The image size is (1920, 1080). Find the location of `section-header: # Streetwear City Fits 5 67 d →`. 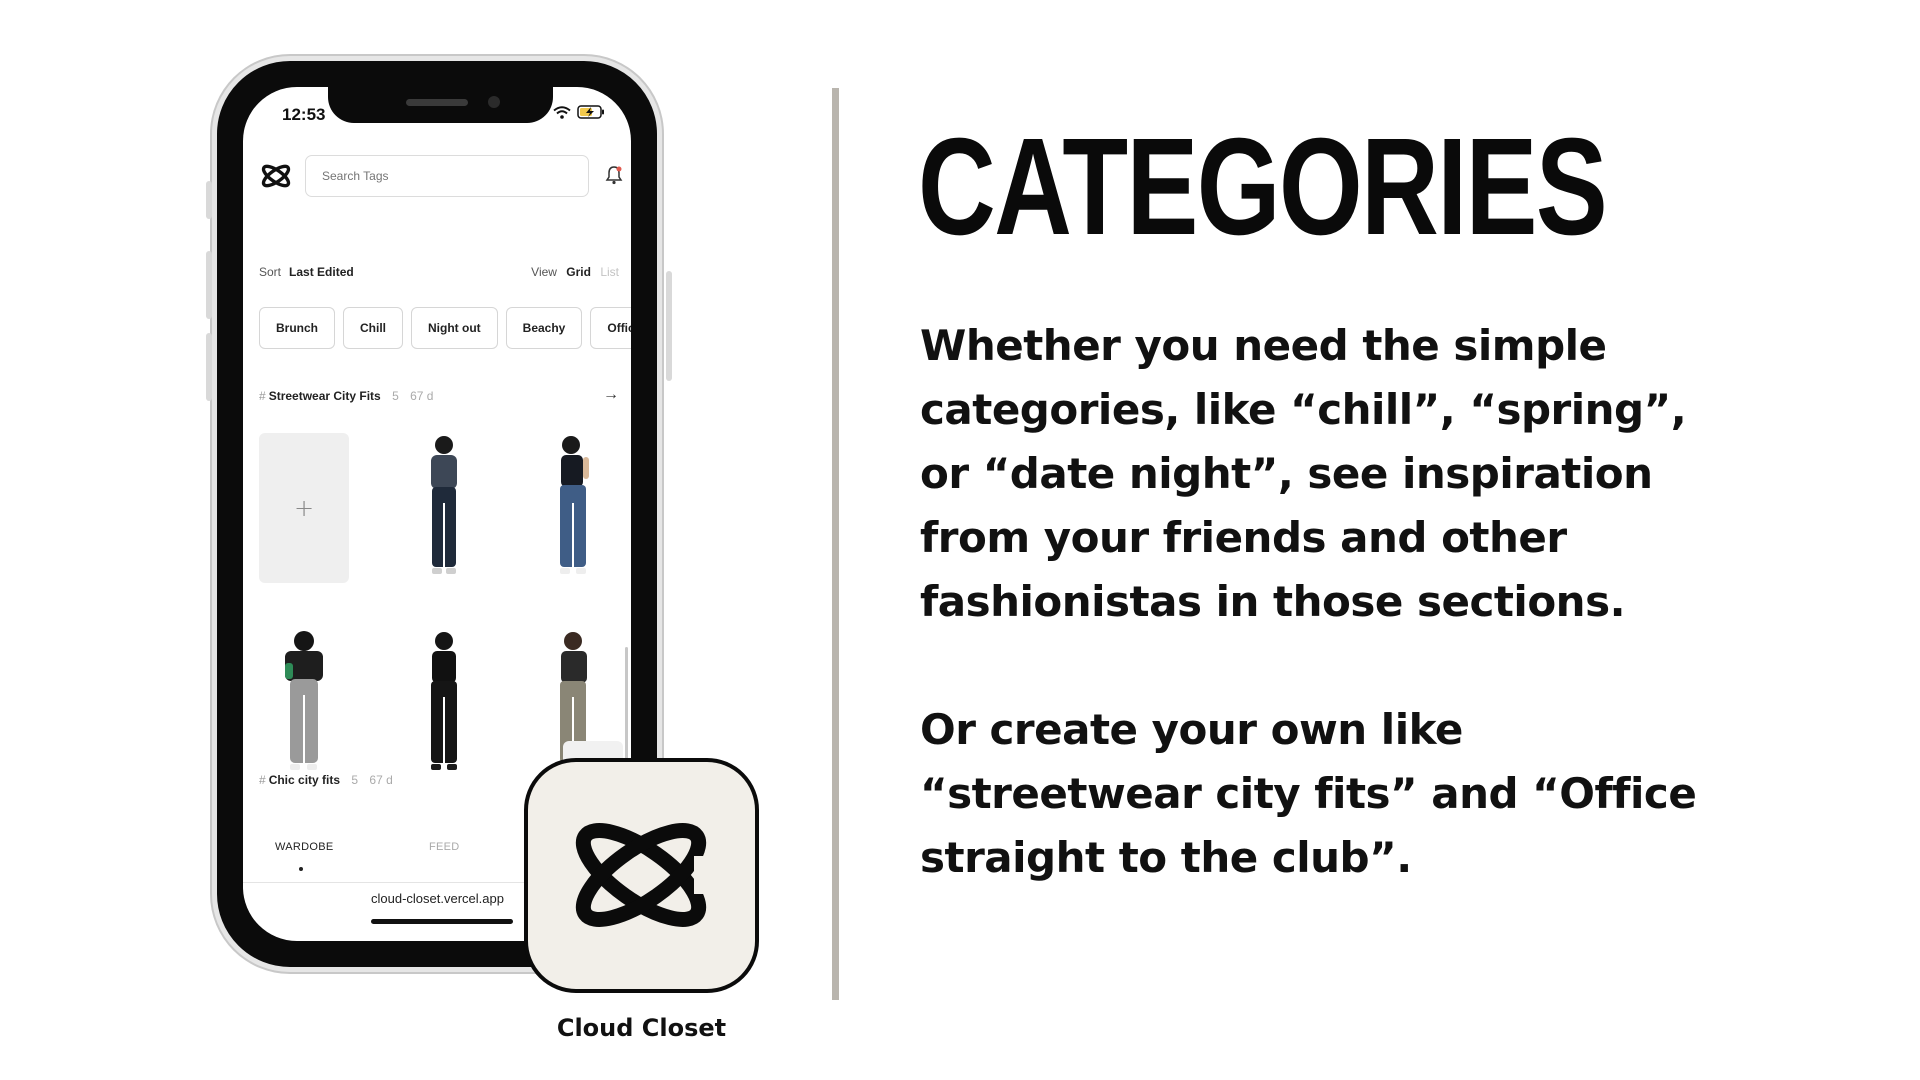

section-header: # Streetwear City Fits 5 67 d → is located at coordinates (439, 395).